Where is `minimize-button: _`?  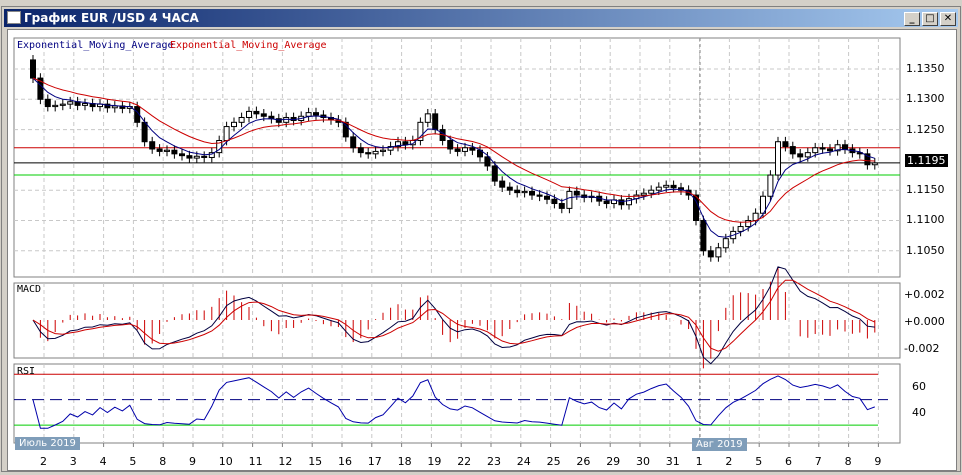
minimize-button: _ is located at coordinates (912, 19).